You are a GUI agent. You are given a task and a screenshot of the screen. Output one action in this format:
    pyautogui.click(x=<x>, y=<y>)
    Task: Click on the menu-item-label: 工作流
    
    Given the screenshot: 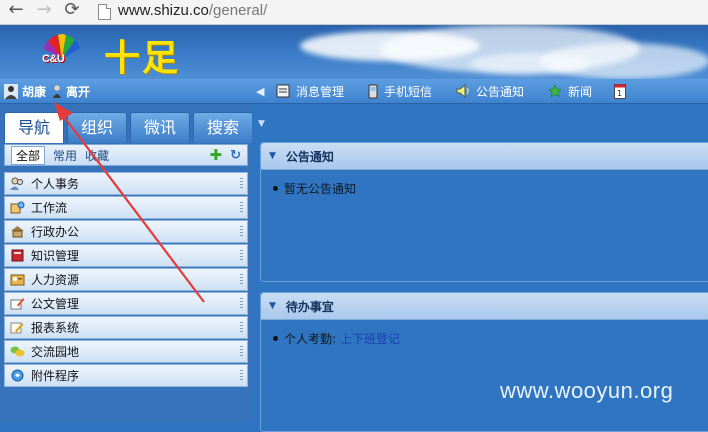 What is the action you would take?
    pyautogui.click(x=49, y=208)
    